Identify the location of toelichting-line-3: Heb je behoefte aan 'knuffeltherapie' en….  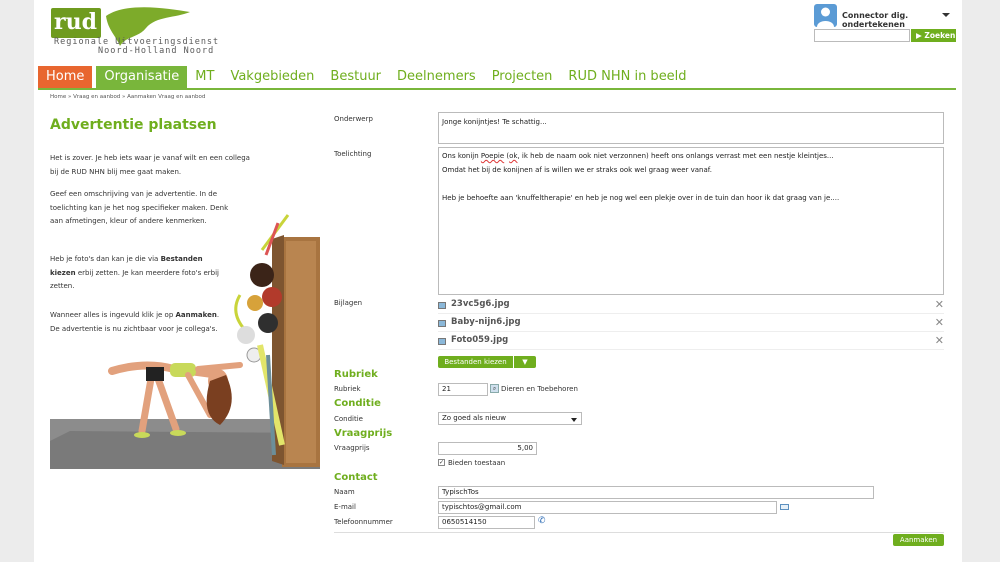
(641, 198).